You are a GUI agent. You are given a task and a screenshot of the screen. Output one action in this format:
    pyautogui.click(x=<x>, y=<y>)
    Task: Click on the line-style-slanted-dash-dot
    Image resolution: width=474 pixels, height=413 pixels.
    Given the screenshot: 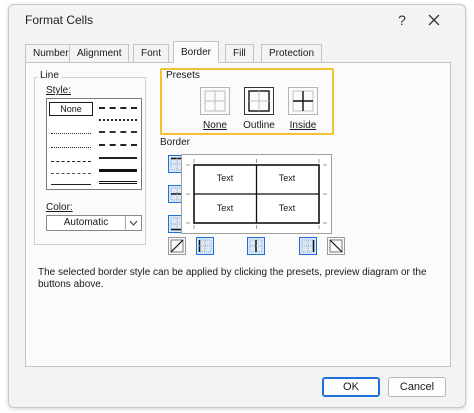 What is the action you would take?
    pyautogui.click(x=118, y=120)
    